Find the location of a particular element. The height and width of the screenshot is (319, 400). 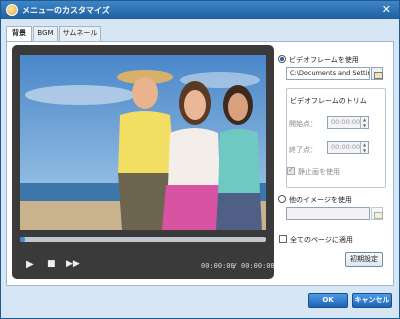

tab-background: 背景 is located at coordinates (19, 34).